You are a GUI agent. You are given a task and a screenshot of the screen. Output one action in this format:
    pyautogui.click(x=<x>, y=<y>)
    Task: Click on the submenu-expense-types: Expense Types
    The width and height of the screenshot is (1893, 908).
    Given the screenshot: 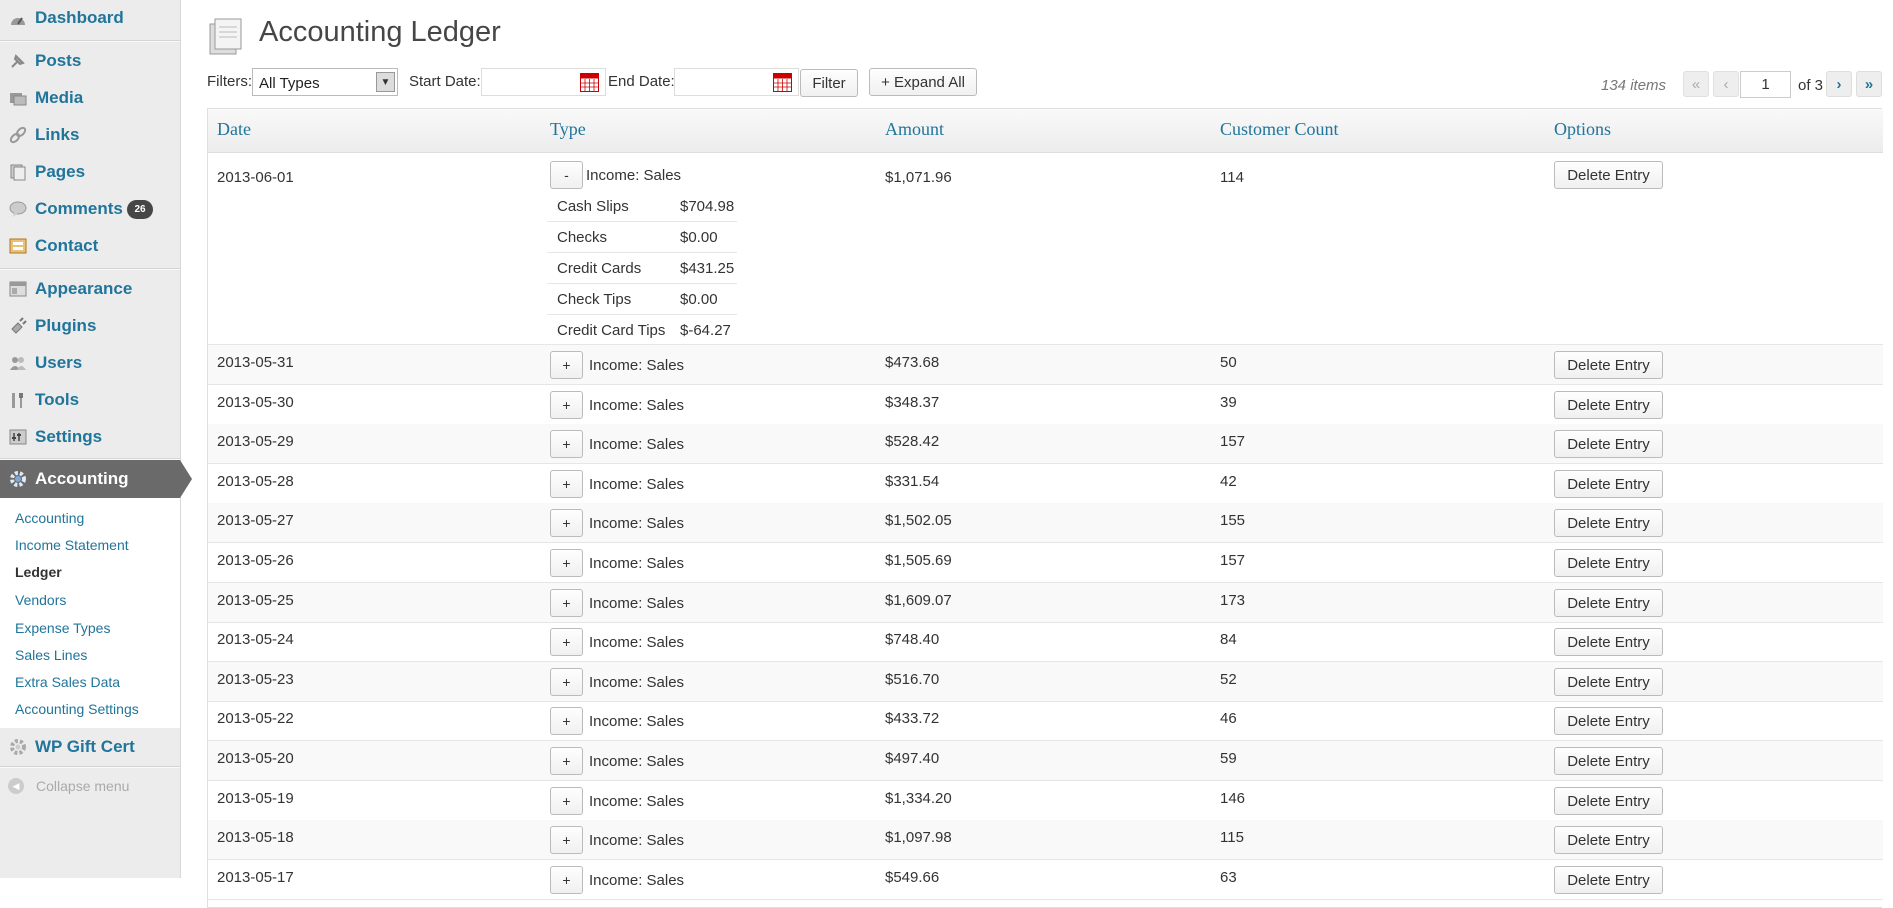 What is the action you would take?
    pyautogui.click(x=62, y=628)
    